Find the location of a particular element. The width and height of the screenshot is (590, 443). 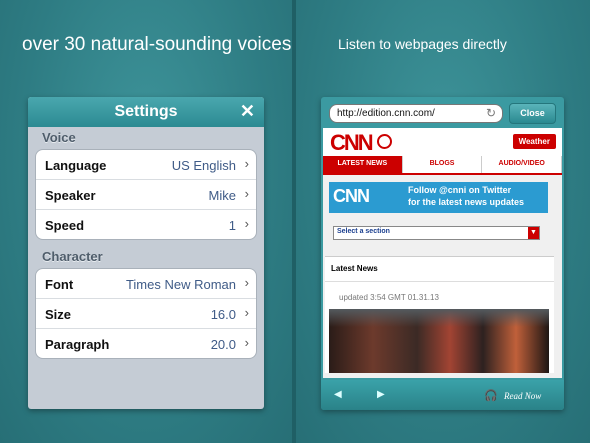

banner-cnn-logo: CNN is located at coordinates (351, 196).